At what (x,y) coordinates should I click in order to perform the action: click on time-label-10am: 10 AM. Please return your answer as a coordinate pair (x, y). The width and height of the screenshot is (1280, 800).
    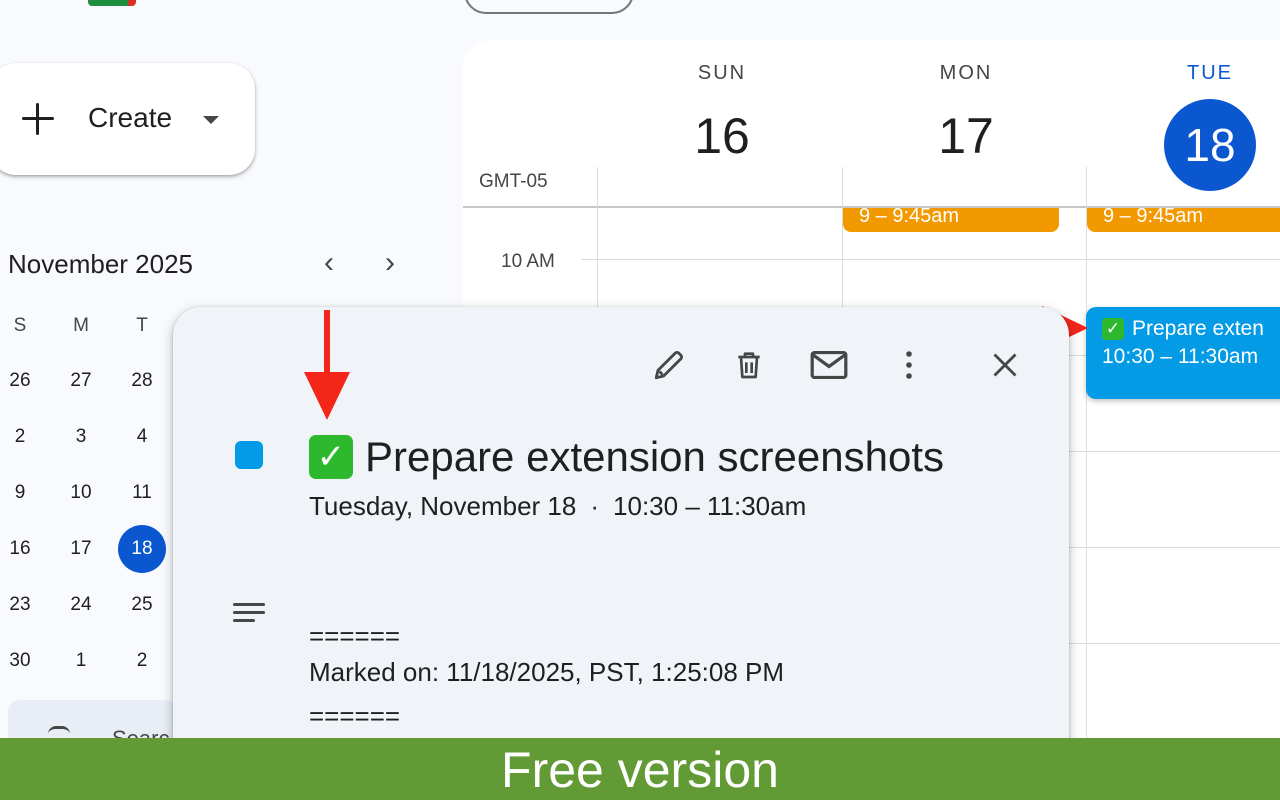
    Looking at the image, I should click on (528, 261).